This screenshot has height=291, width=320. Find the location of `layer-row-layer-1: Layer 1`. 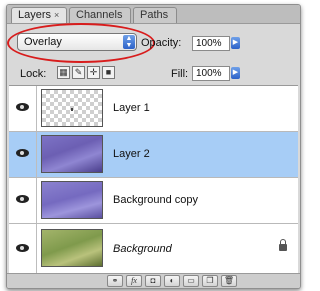

layer-row-layer-1: Layer 1 is located at coordinates (153, 109).